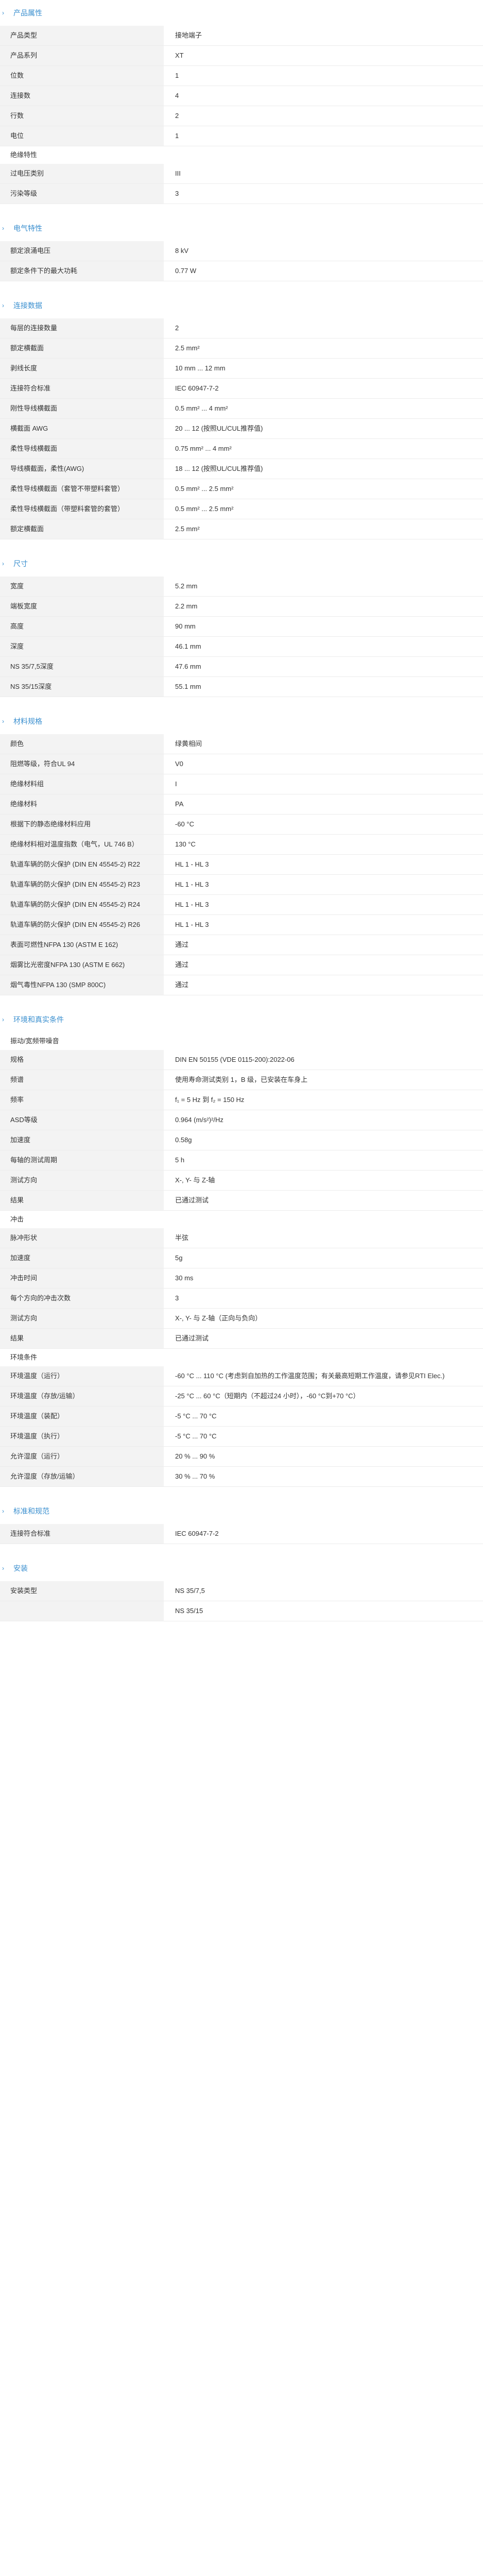 The image size is (483, 2576). I want to click on spec-row: 连接数 4, so click(242, 96).